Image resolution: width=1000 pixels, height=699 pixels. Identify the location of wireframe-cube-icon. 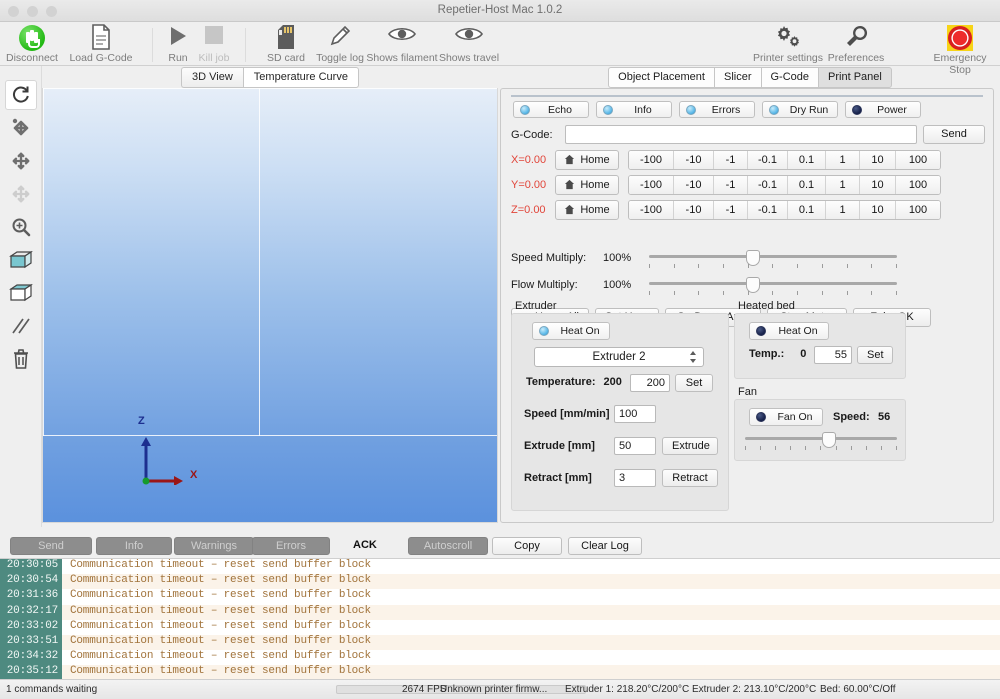
(21, 293).